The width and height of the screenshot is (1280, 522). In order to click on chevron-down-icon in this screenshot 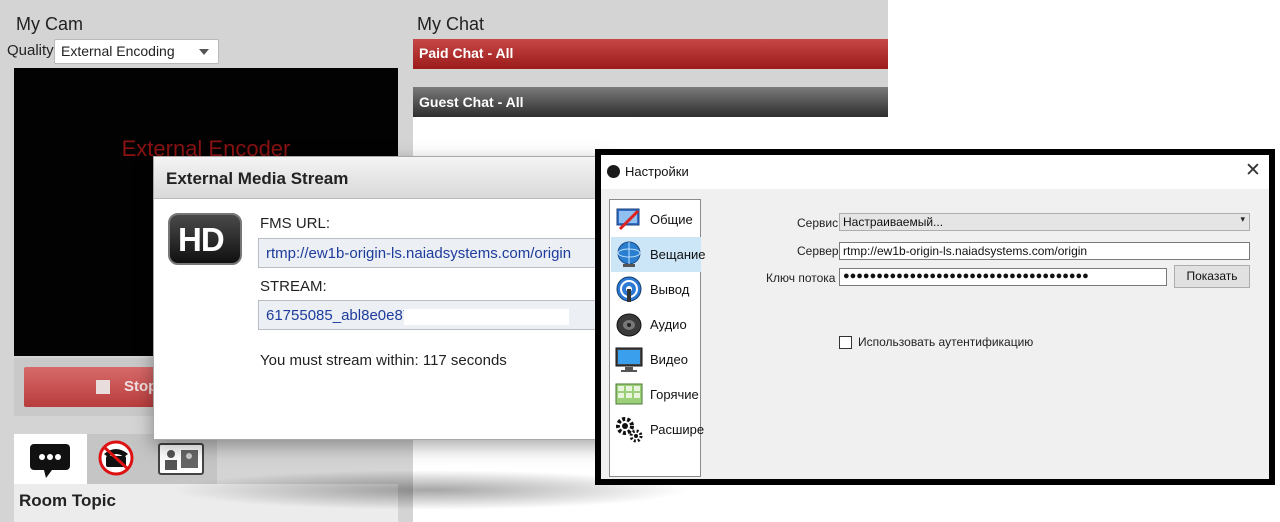, I will do `click(204, 52)`.